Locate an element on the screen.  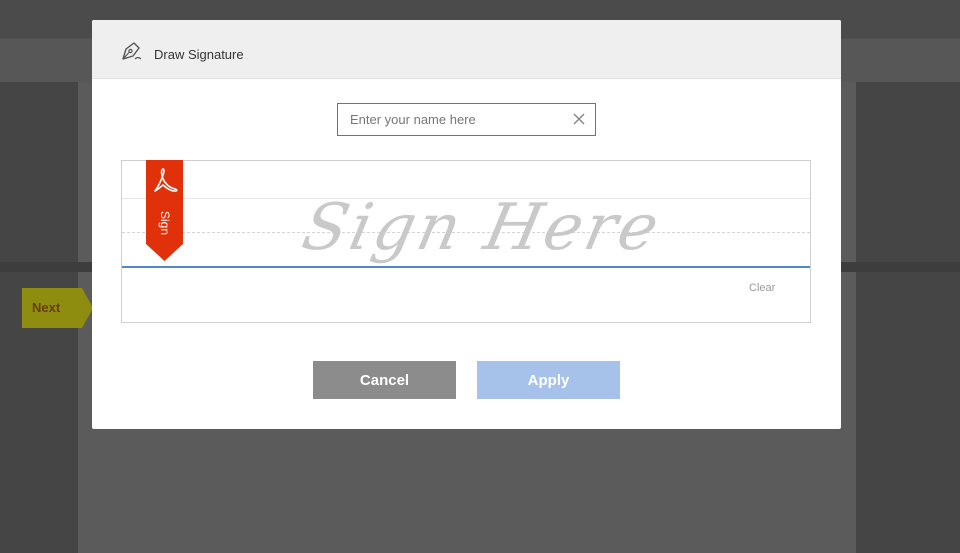
cancel-button: Cancel is located at coordinates (384, 380).